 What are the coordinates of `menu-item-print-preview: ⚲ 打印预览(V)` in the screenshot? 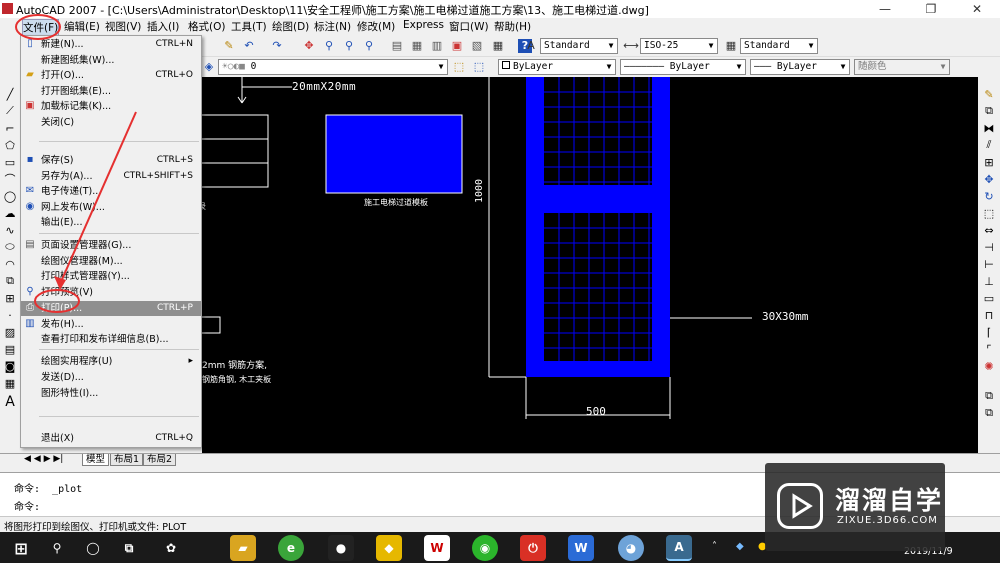 It's located at (111, 292).